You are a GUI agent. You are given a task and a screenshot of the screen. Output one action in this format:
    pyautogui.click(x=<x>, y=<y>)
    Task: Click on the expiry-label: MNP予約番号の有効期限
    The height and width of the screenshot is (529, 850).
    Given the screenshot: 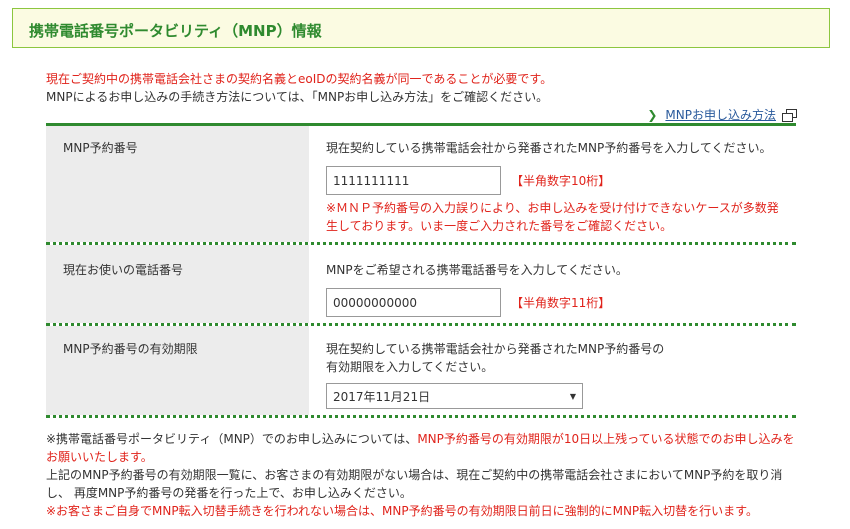 What is the action you would take?
    pyautogui.click(x=177, y=370)
    